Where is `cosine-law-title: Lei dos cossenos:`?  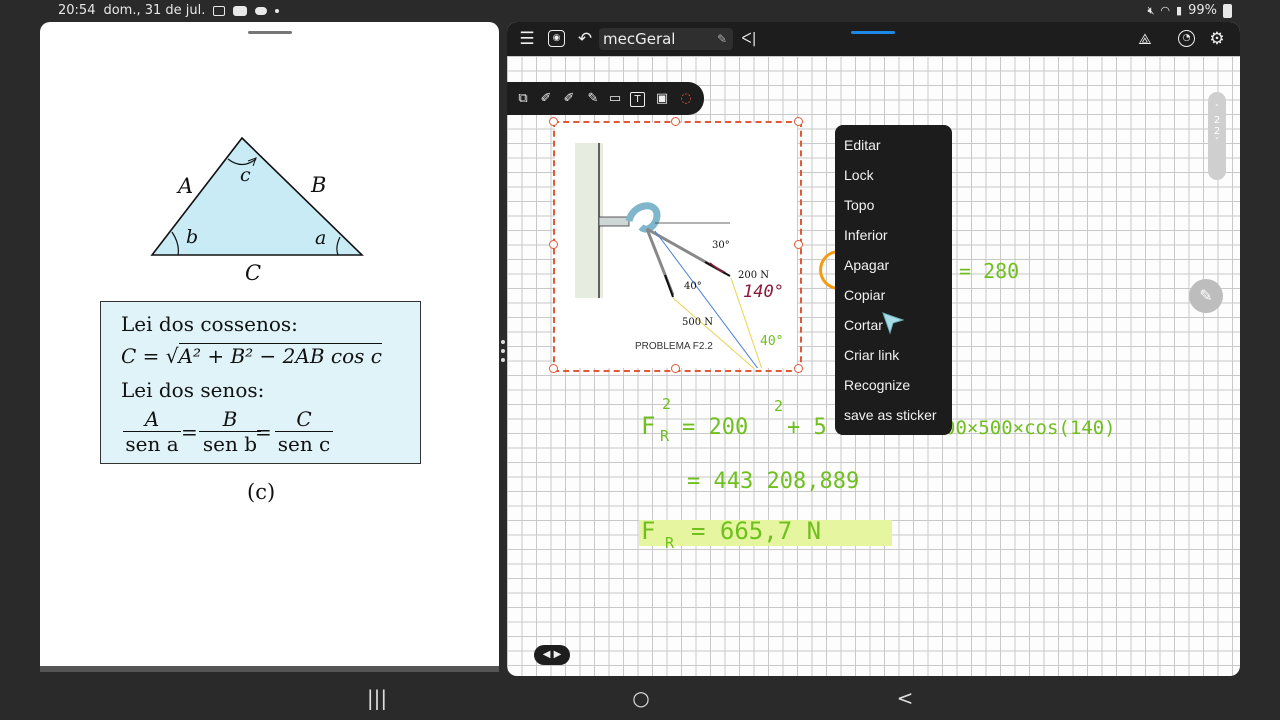 cosine-law-title: Lei dos cossenos: is located at coordinates (209, 324).